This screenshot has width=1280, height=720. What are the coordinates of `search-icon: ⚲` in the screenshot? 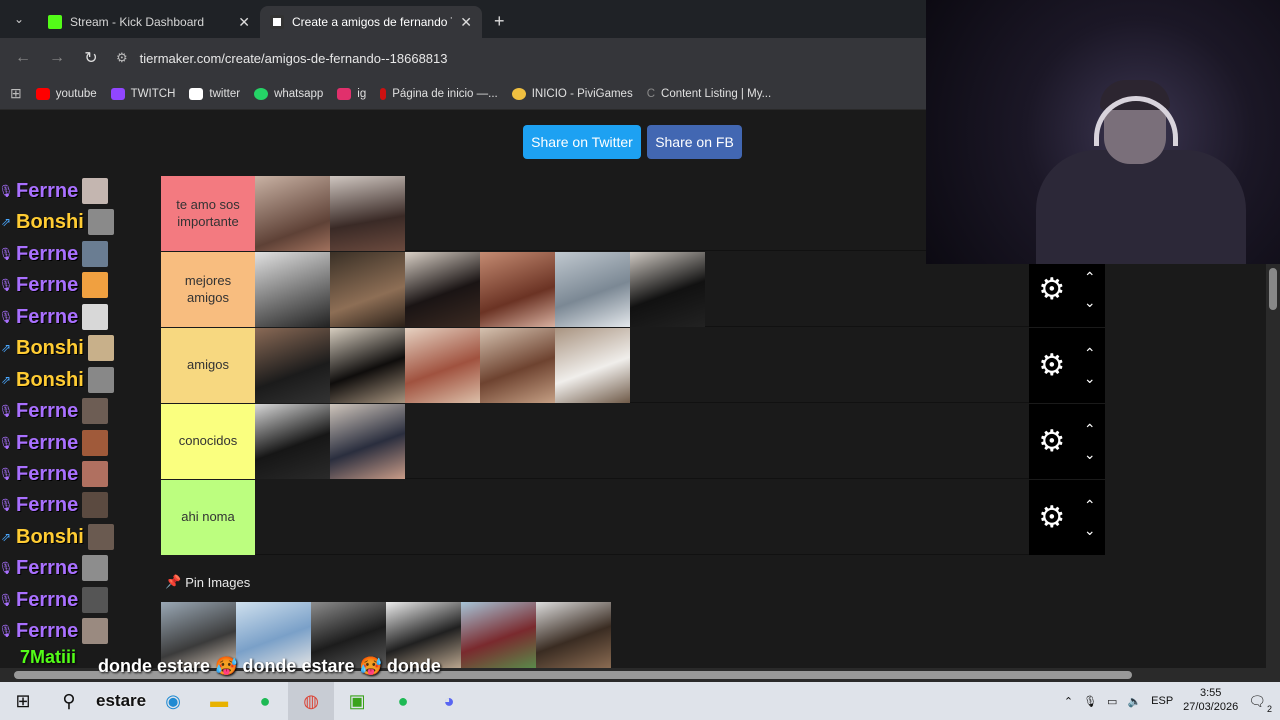 It's located at (69, 701).